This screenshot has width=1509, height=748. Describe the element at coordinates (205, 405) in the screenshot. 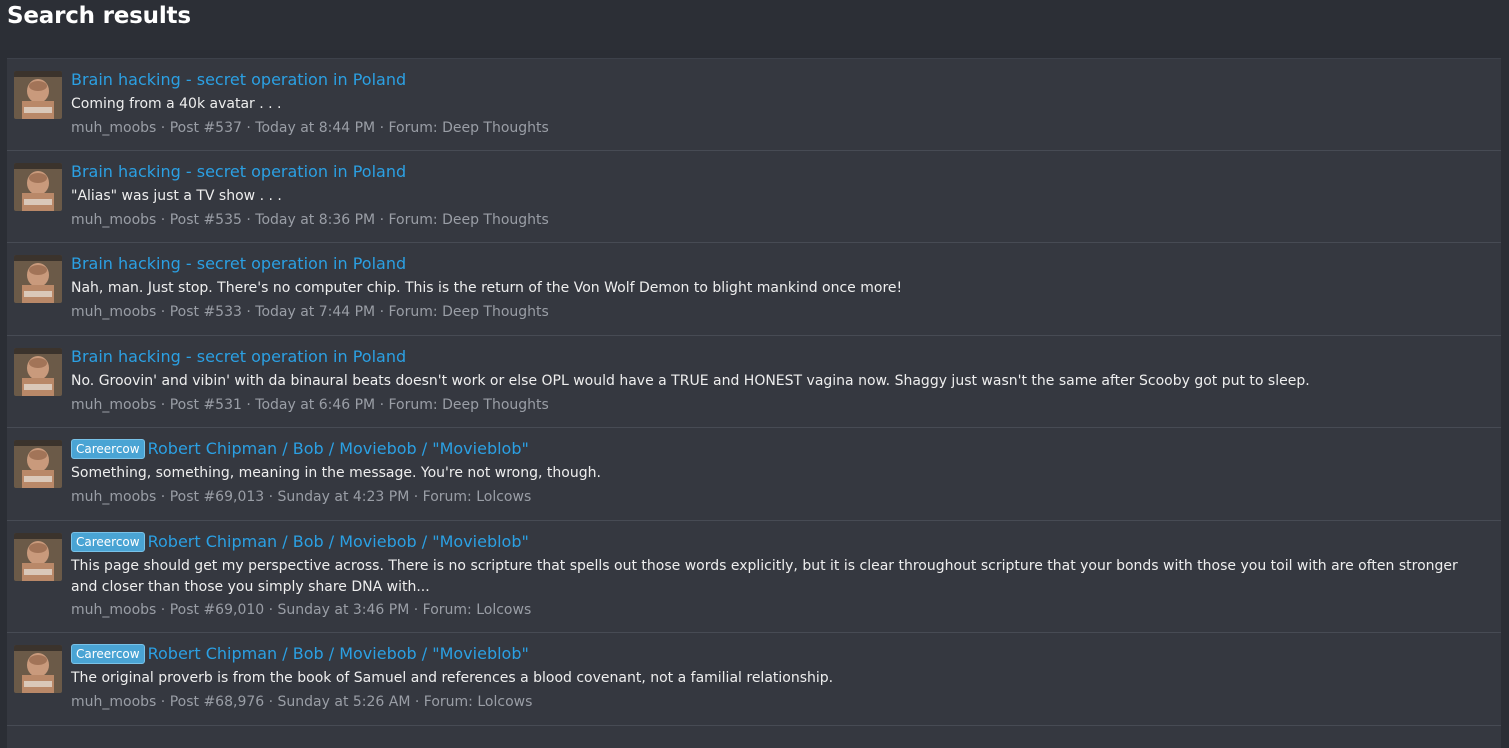

I see `post-number: Post #531` at that location.